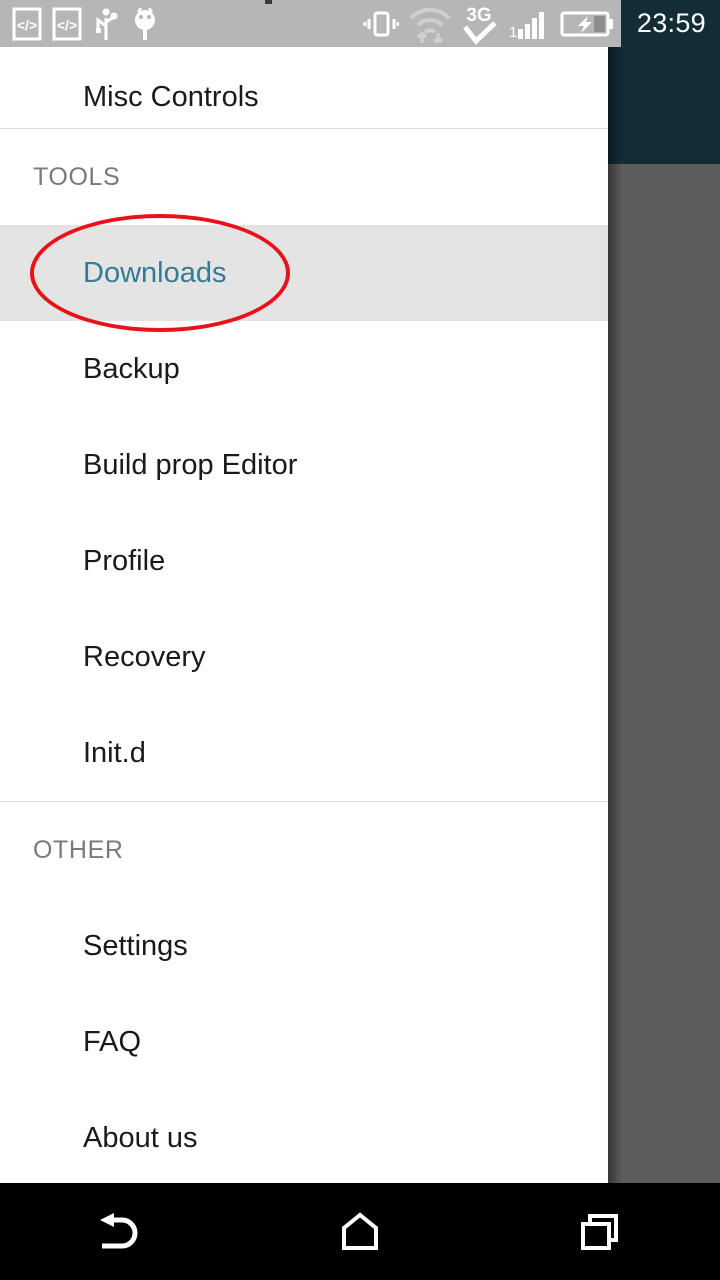 This screenshot has width=720, height=1280. What do you see at coordinates (144, 656) in the screenshot?
I see `menu-item-label: Recovery` at bounding box center [144, 656].